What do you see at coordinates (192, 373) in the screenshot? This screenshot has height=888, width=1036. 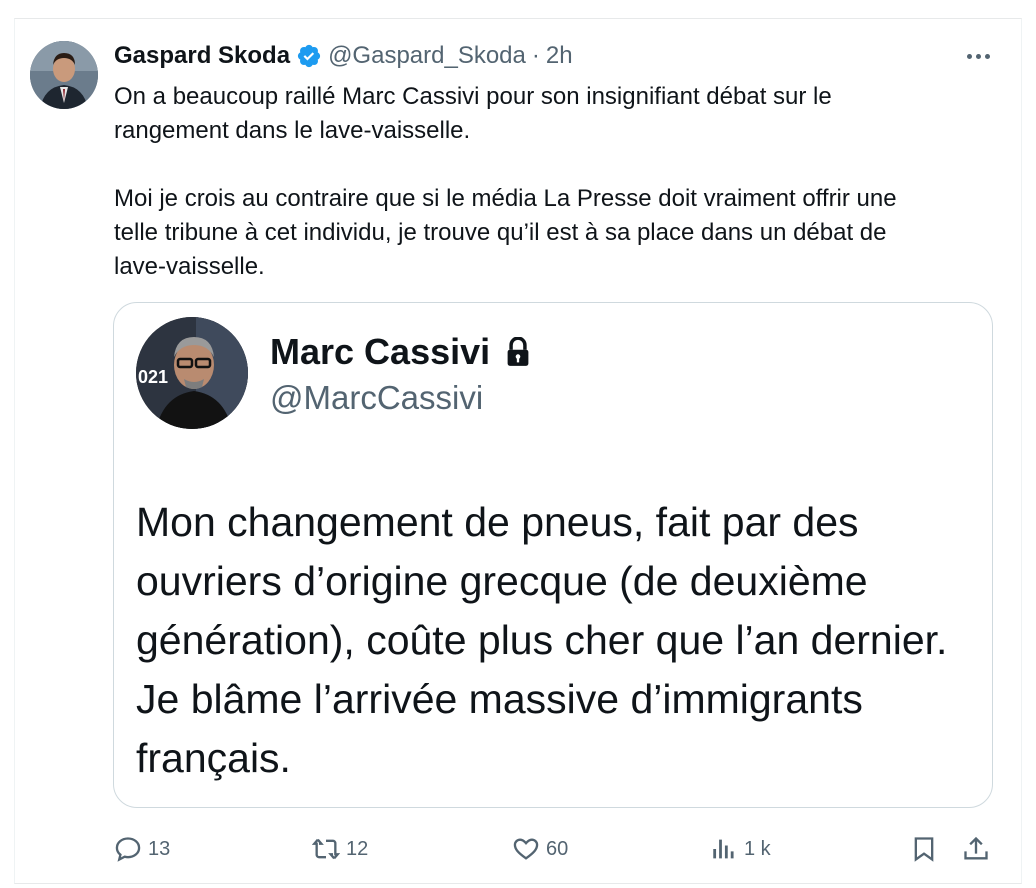 I see `quoted-author-avatar: 021` at bounding box center [192, 373].